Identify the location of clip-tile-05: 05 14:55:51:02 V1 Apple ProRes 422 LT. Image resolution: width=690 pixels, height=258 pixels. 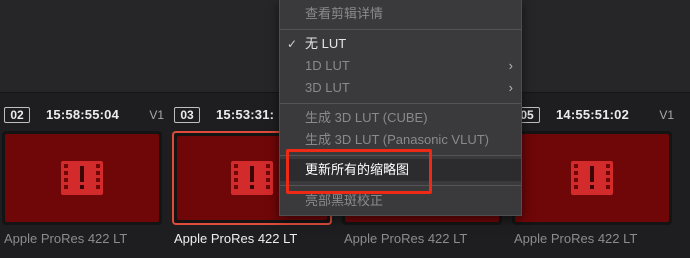
(592, 176).